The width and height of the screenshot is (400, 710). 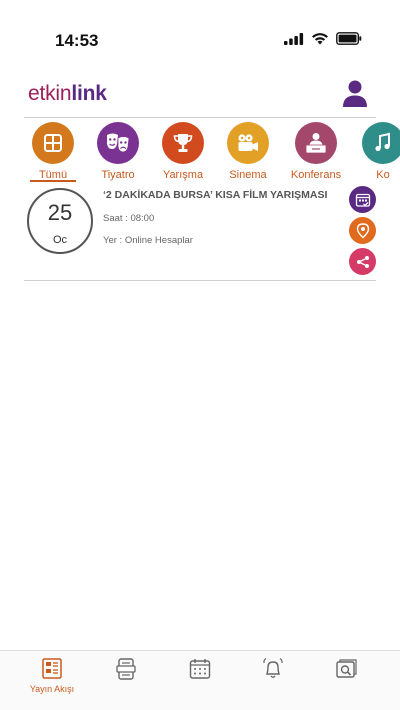 What do you see at coordinates (53, 181) in the screenshot?
I see `selected-category-indicator` at bounding box center [53, 181].